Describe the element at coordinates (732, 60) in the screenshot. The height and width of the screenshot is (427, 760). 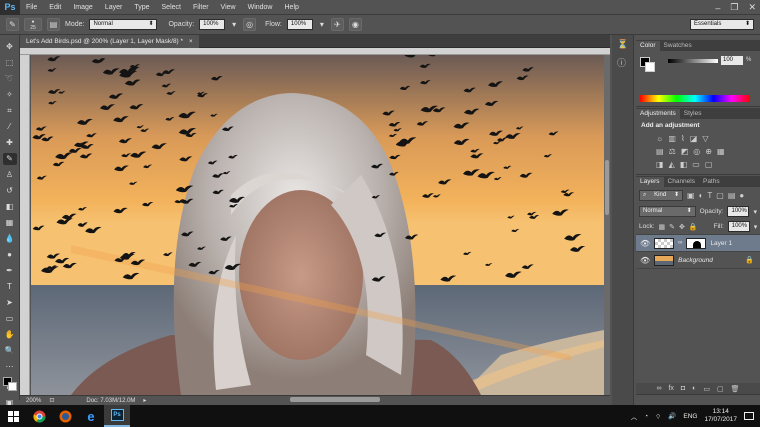
I see `brightness-input: 100` at that location.